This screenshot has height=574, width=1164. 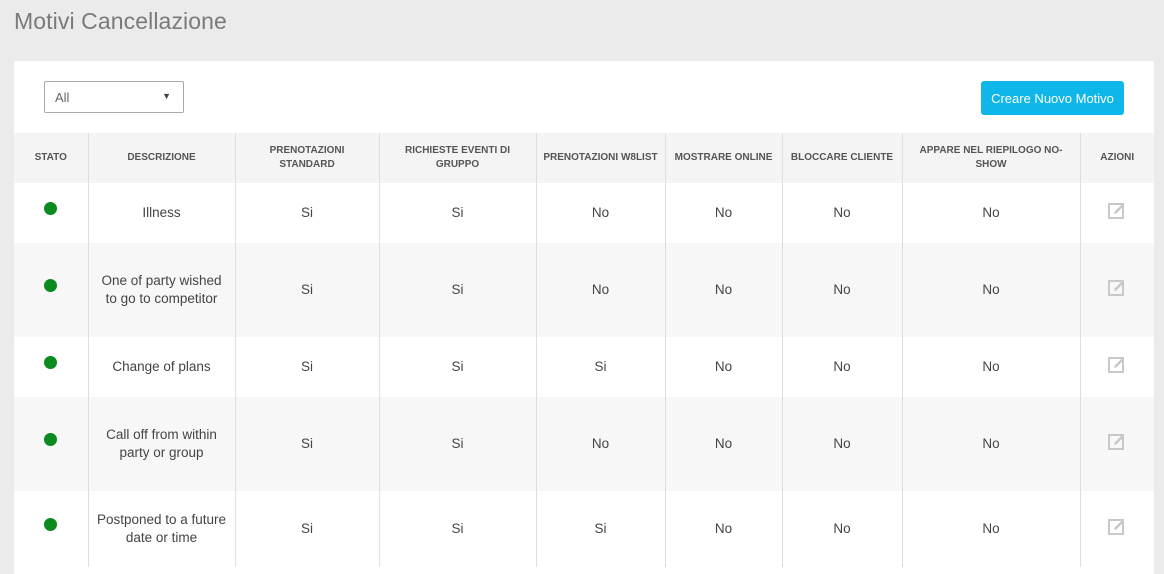 I want to click on header-w8list: PRENOTAZIONI W8LIST, so click(x=600, y=158).